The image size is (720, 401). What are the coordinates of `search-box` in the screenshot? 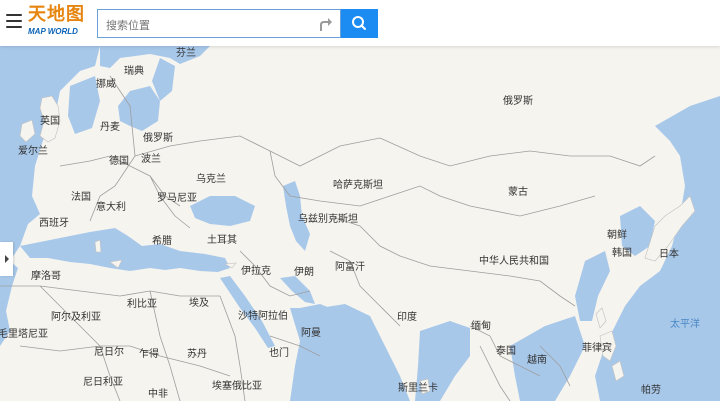 It's located at (219, 23).